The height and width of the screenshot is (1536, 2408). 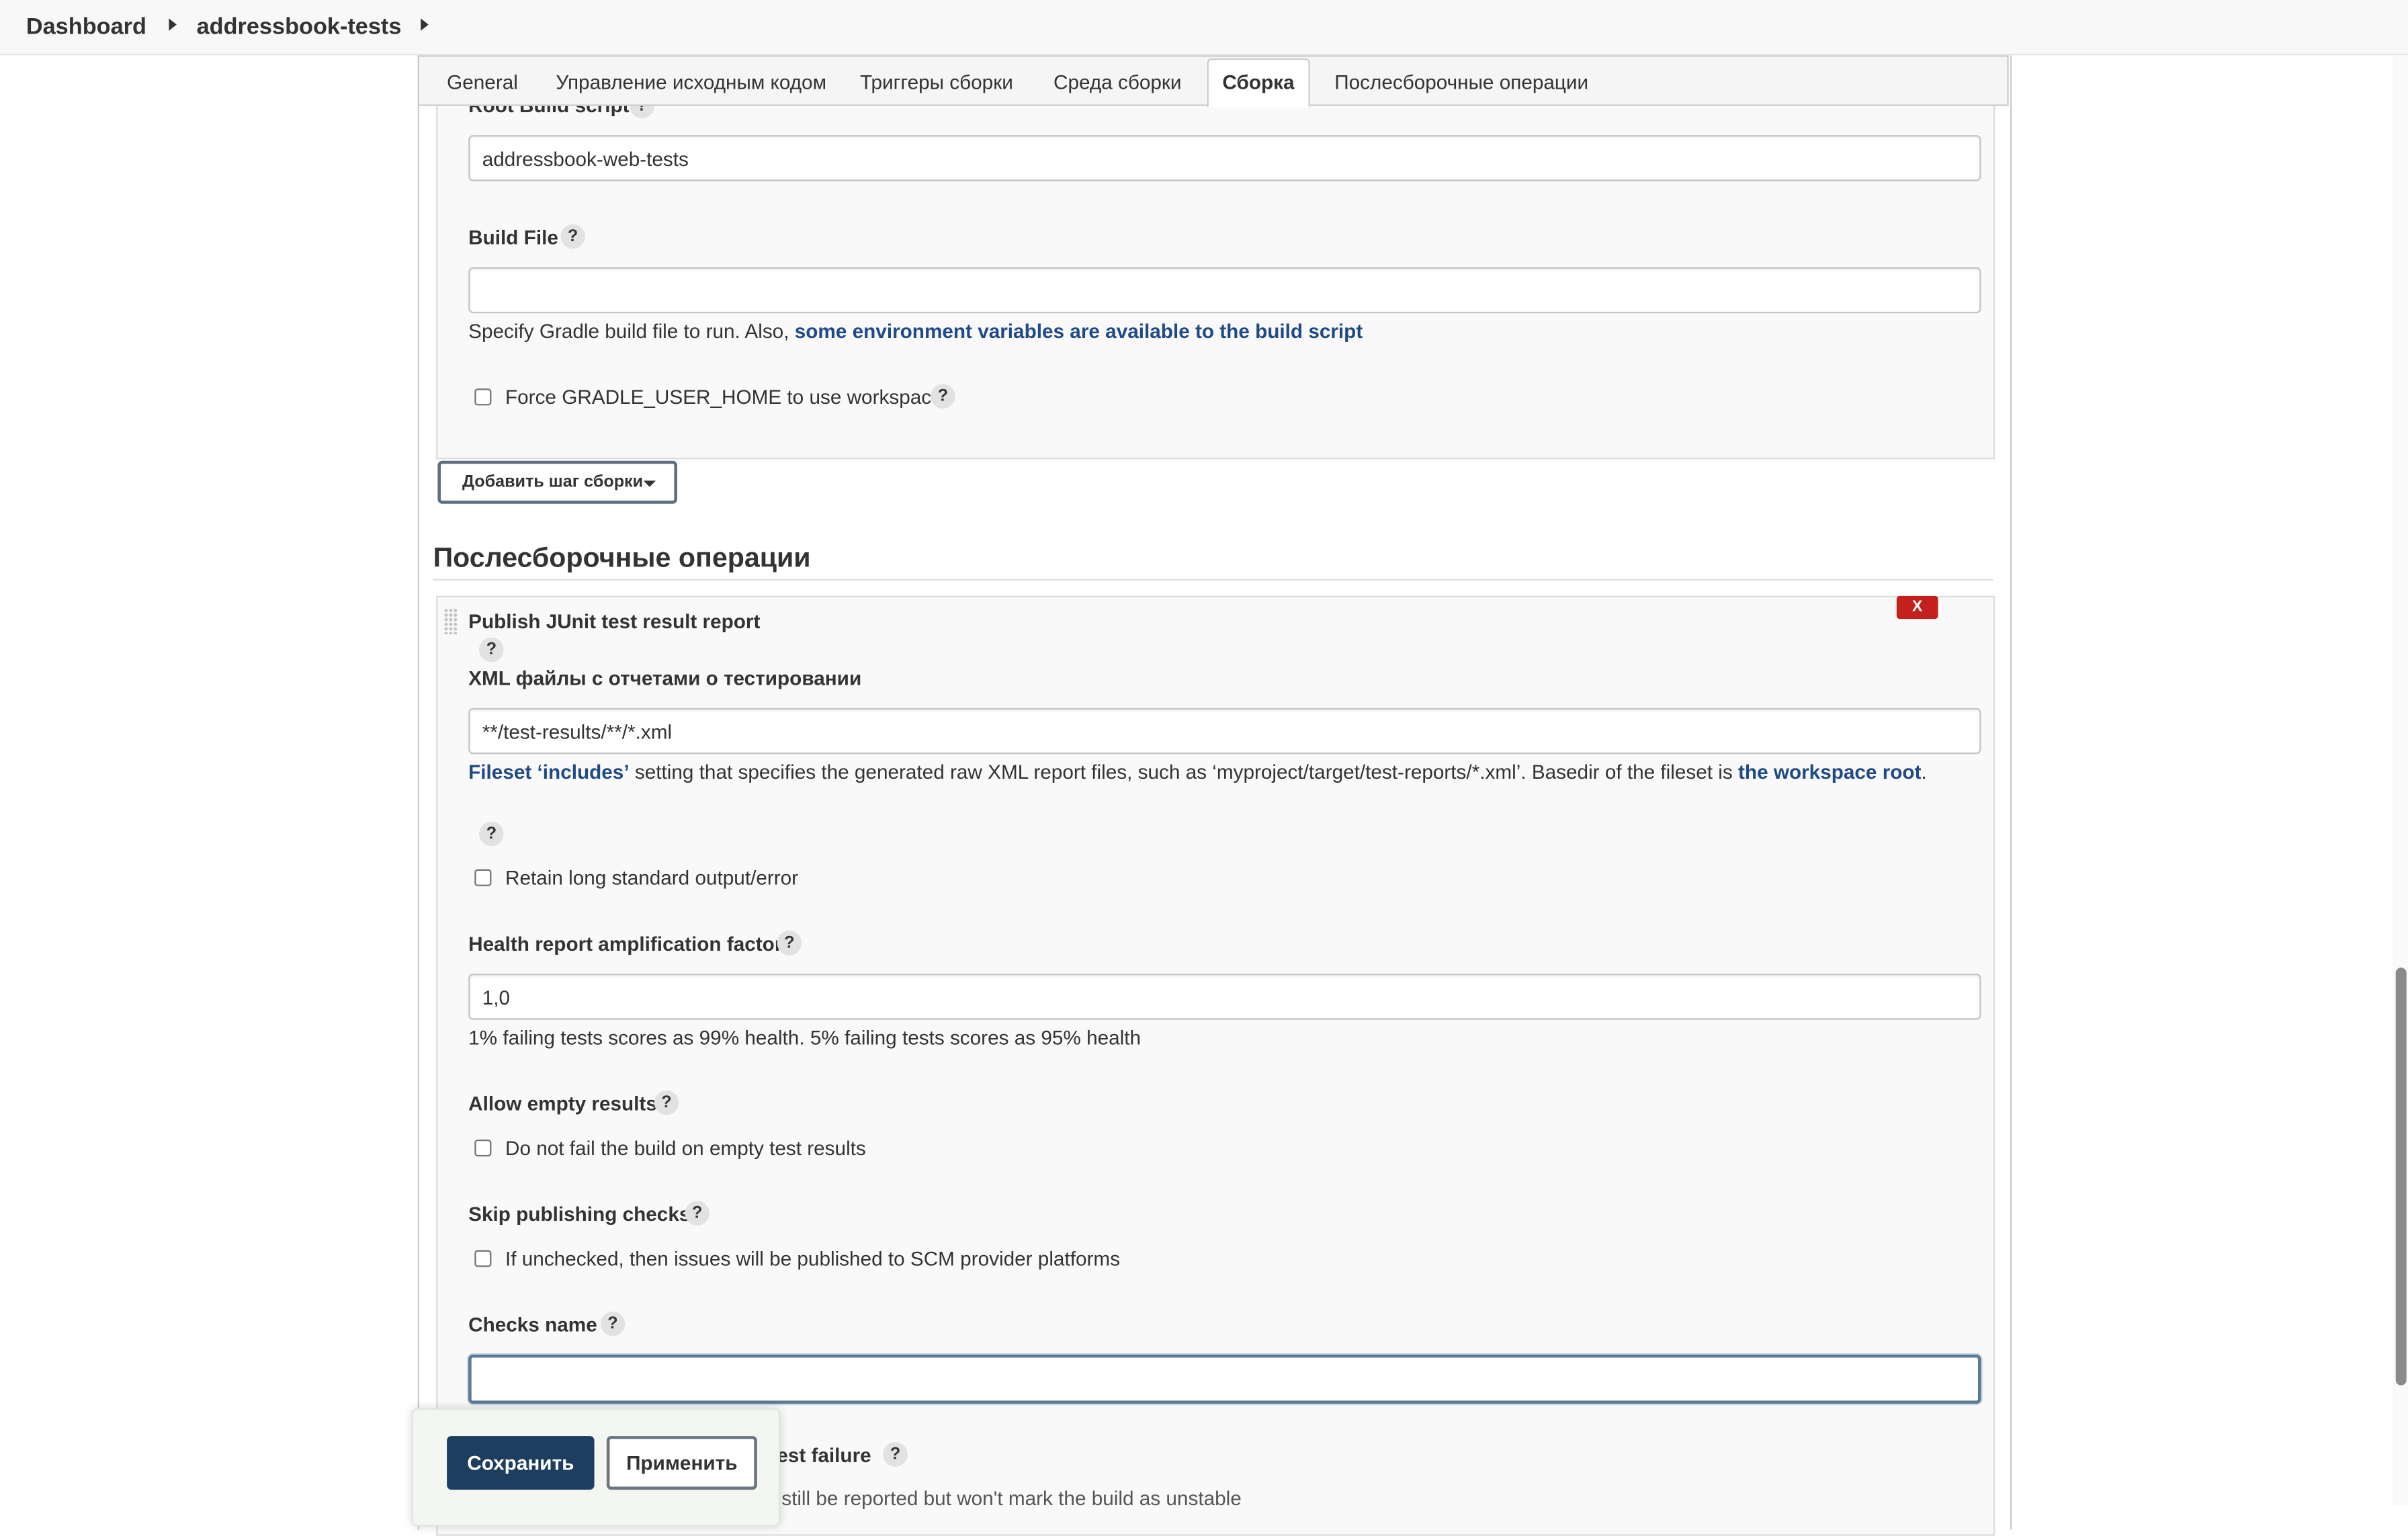 What do you see at coordinates (86, 27) in the screenshot?
I see `breadcrumb-dashboard: Dashboard` at bounding box center [86, 27].